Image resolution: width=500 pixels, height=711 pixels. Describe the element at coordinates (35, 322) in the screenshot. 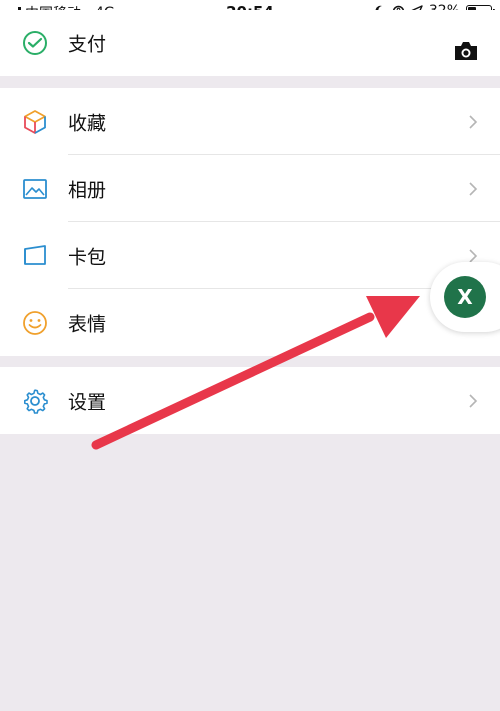

I see `smiley-icon` at that location.